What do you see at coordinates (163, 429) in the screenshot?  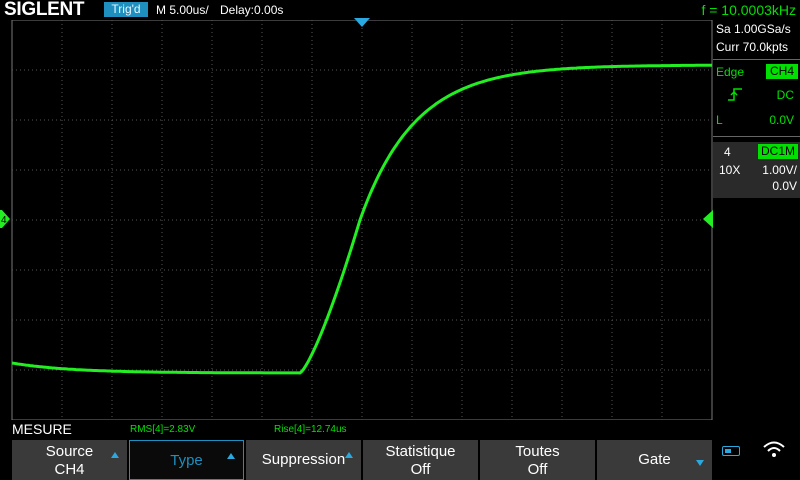 I see `rms-measurement: RMS[4]=2.83V` at bounding box center [163, 429].